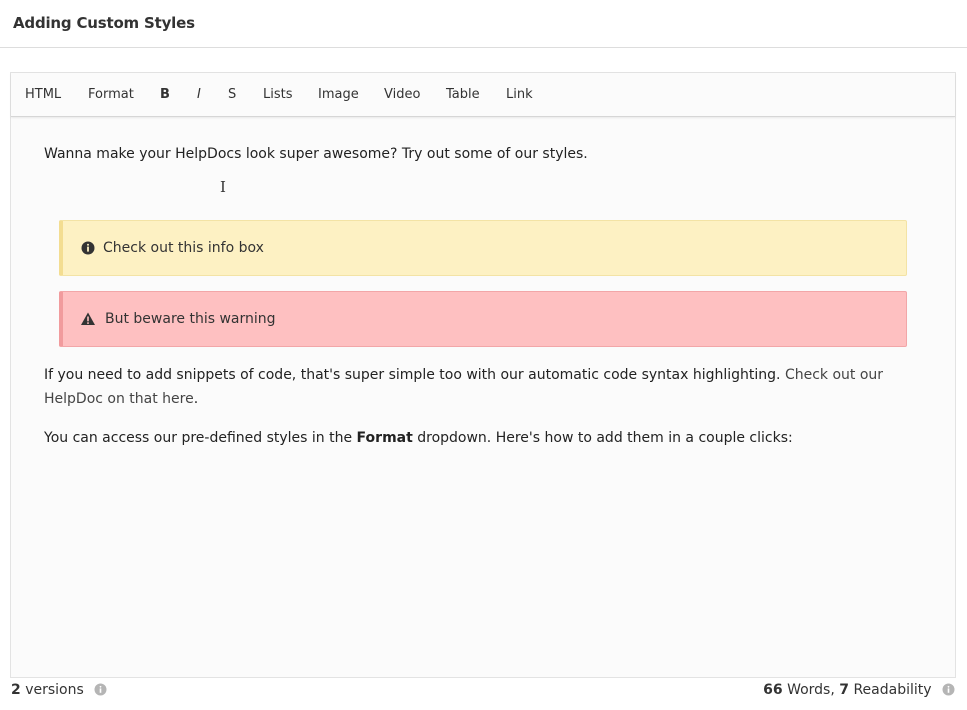 This screenshot has width=967, height=710. I want to click on toolbar-lists-button: Lists, so click(278, 94).